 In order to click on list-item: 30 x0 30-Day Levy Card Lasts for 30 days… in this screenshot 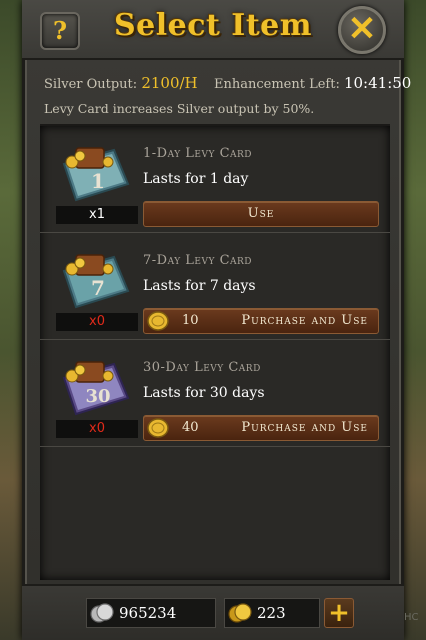, I will do `click(215, 393)`.